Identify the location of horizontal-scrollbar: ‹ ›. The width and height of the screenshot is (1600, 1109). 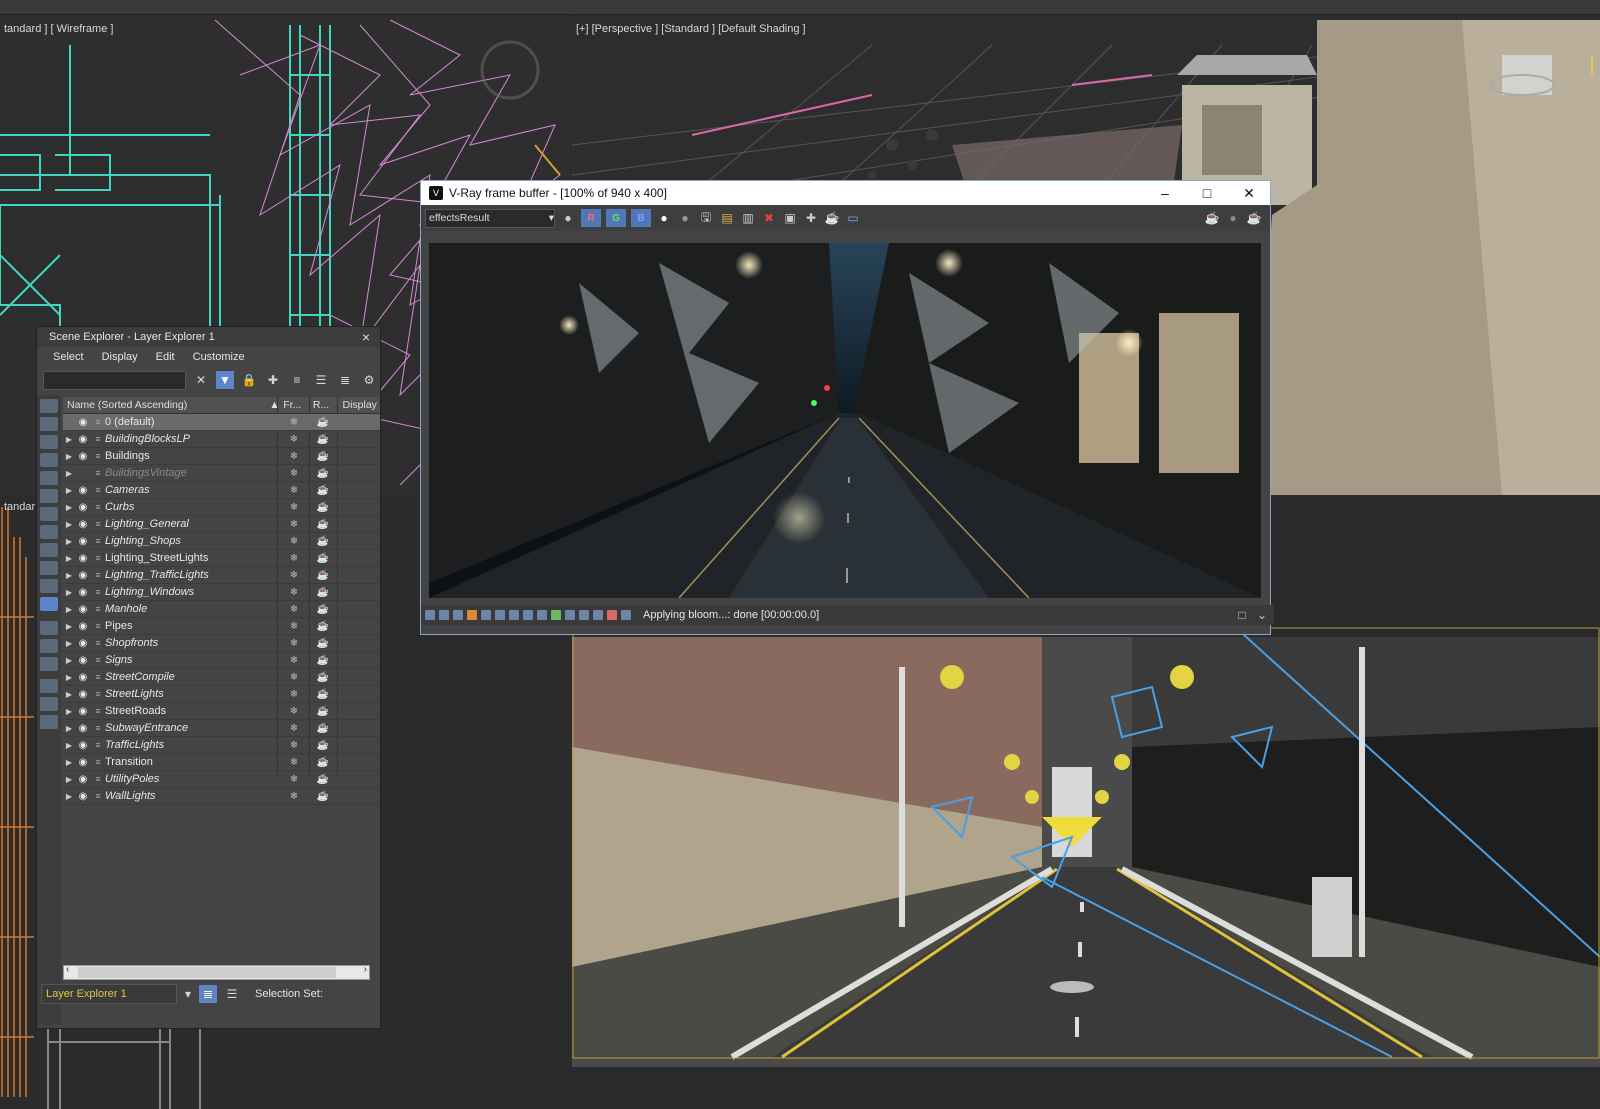
(216, 972).